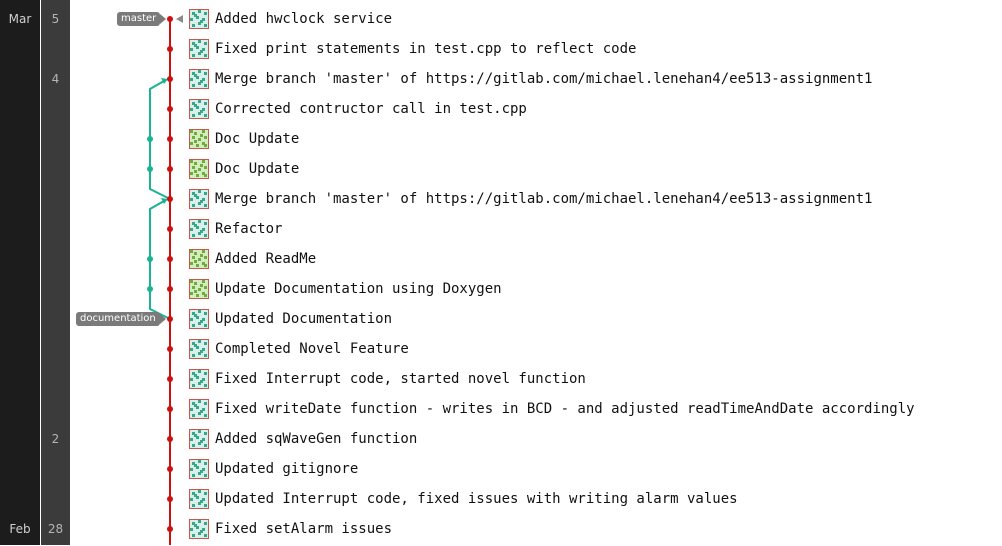 The width and height of the screenshot is (1002, 546). Describe the element at coordinates (589, 471) in the screenshot. I see `commit-row: Updated gitignore` at that location.